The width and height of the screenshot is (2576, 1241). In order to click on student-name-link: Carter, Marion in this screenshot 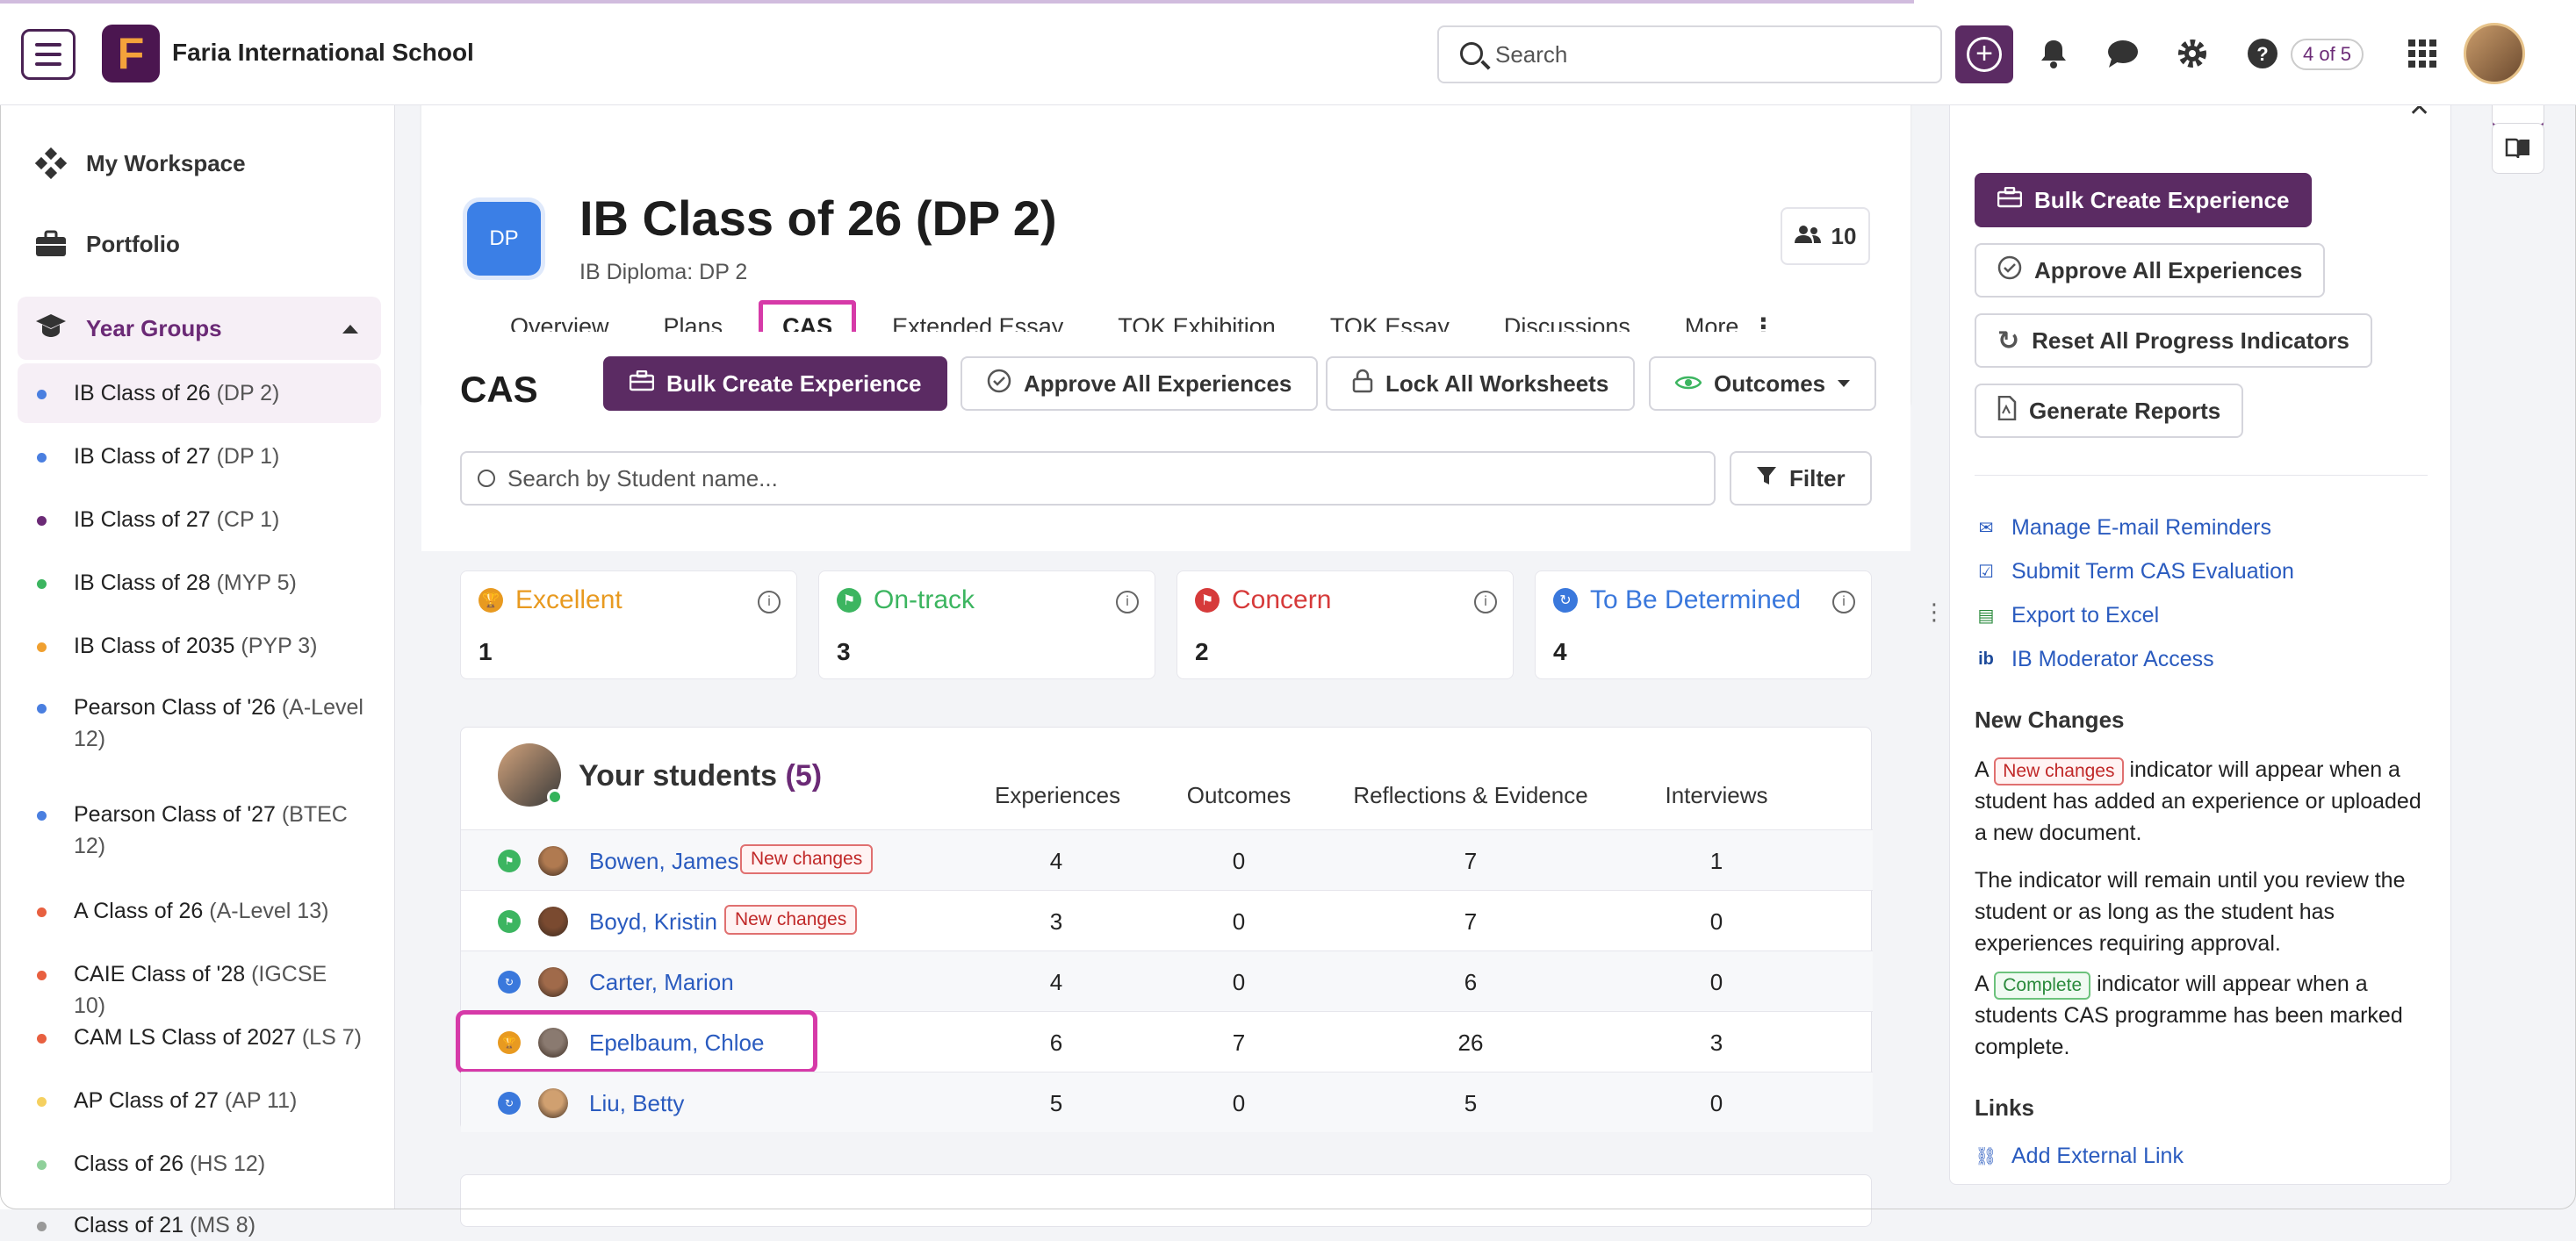, I will do `click(661, 982)`.